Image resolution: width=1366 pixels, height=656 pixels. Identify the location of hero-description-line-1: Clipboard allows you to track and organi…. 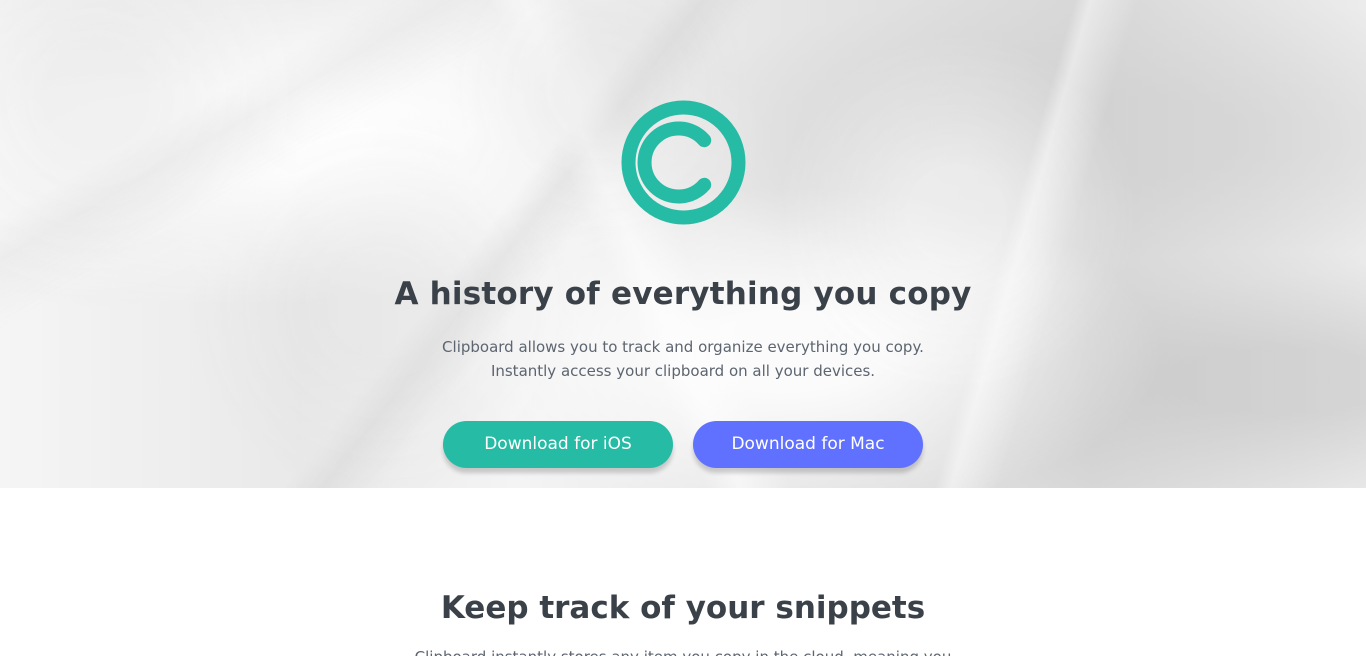
(683, 347).